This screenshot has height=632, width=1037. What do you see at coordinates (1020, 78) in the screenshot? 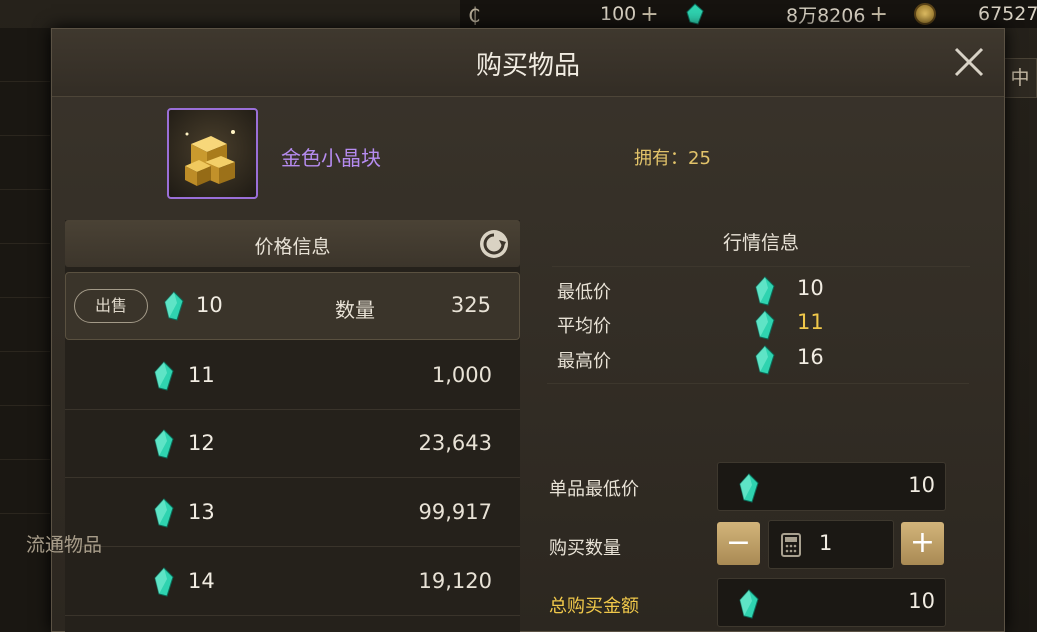
I see `background-tab: 中` at bounding box center [1020, 78].